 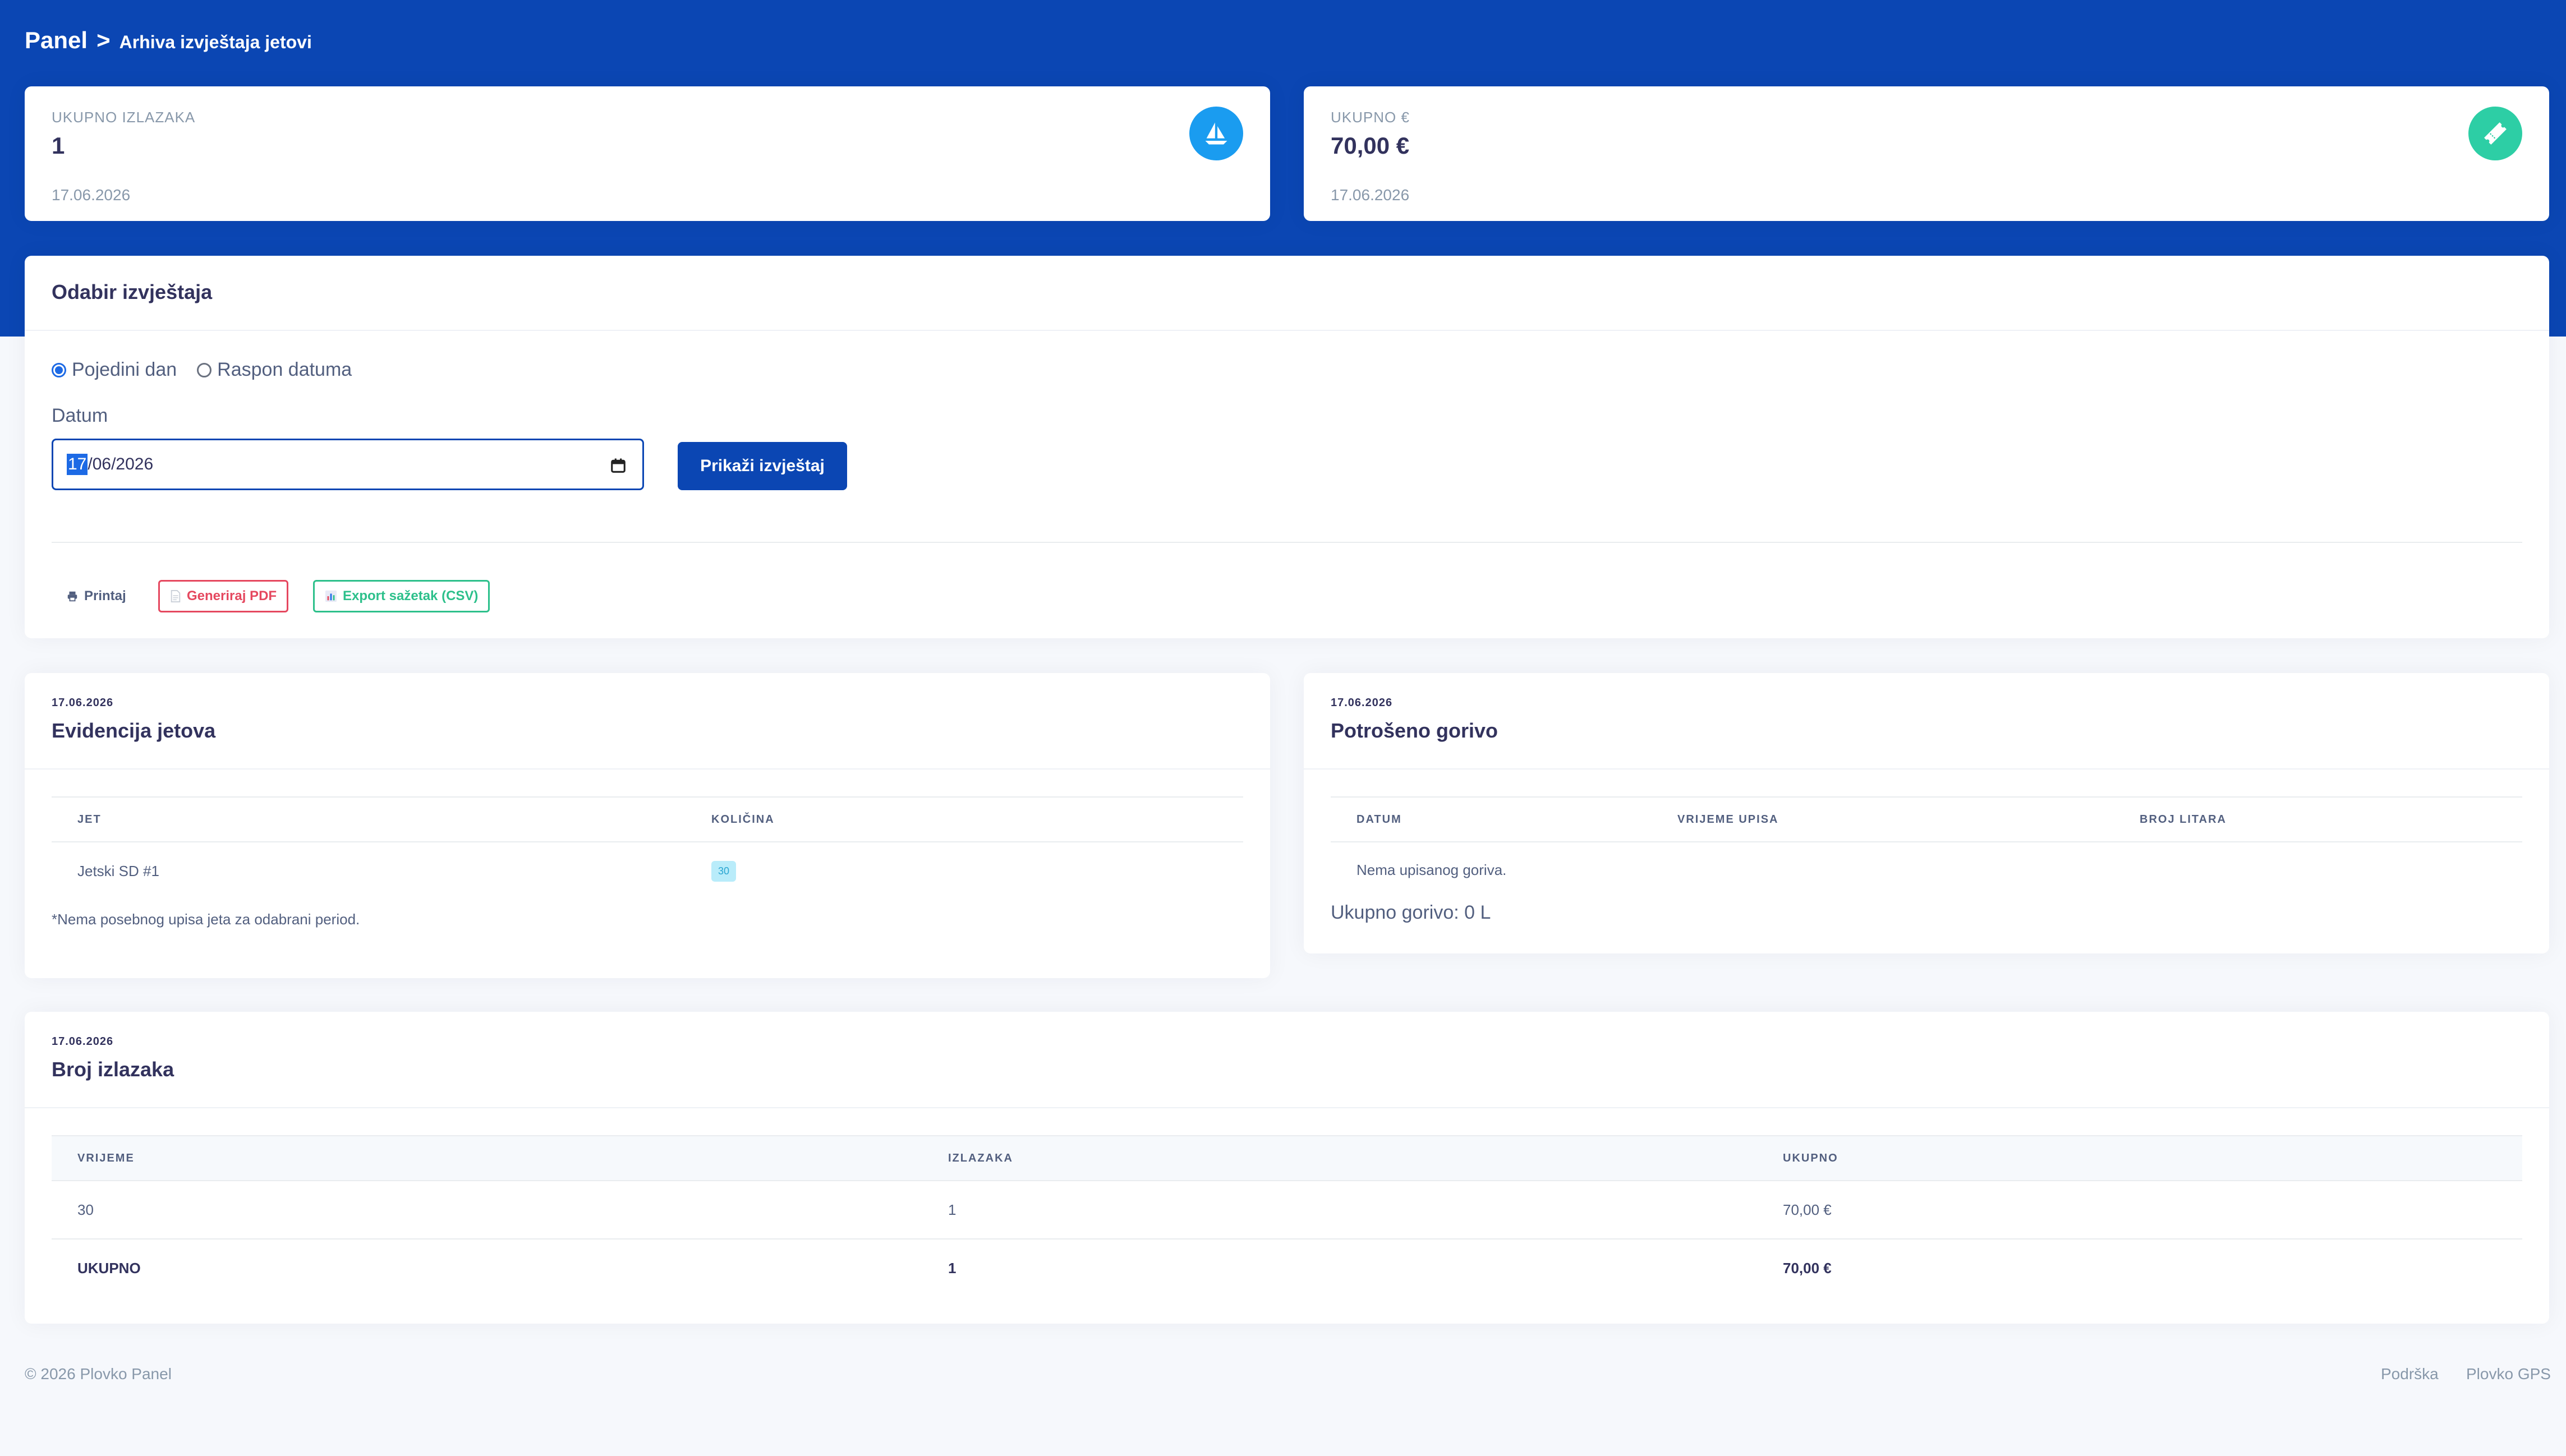 I want to click on breadcrumb: Panel > Arhiva izvještaja jetovi, so click(x=168, y=41).